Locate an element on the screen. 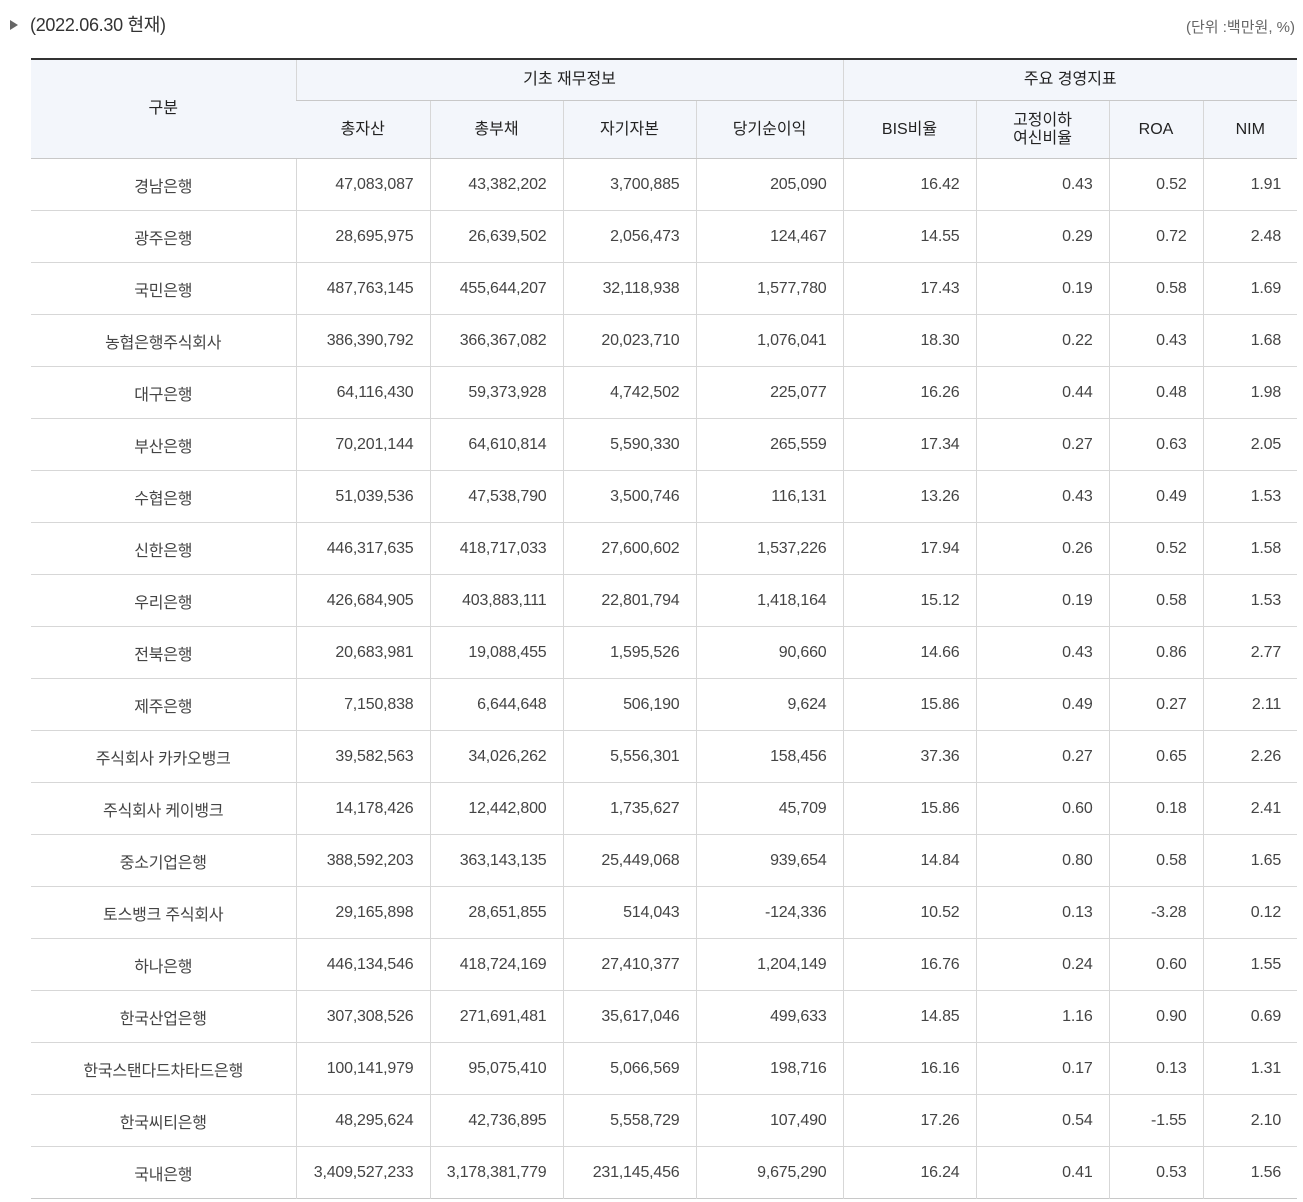 The width and height of the screenshot is (1303, 1202). npl-ratio-cell: 0.49 is located at coordinates (1042, 704).